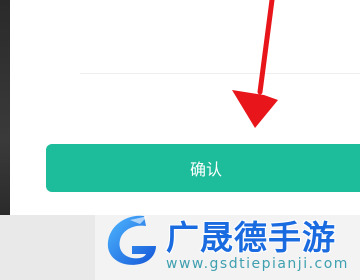 The width and height of the screenshot is (360, 280). I want to click on confirm-button: 确认, so click(203, 168).